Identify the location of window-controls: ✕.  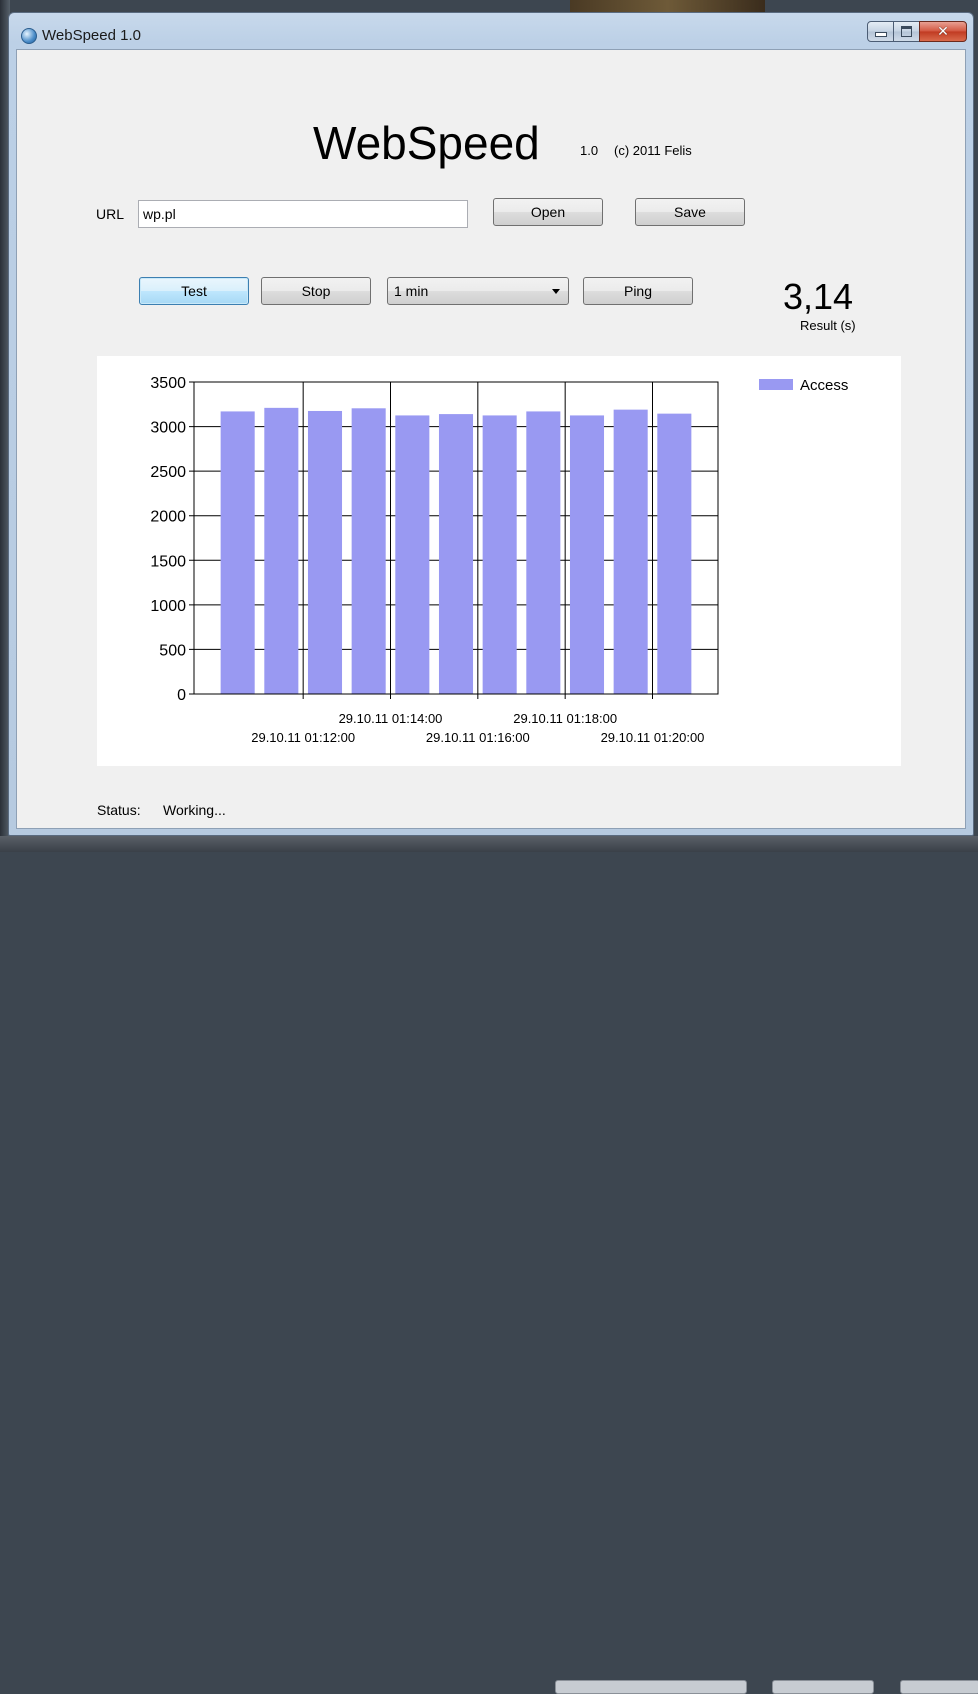
(917, 32).